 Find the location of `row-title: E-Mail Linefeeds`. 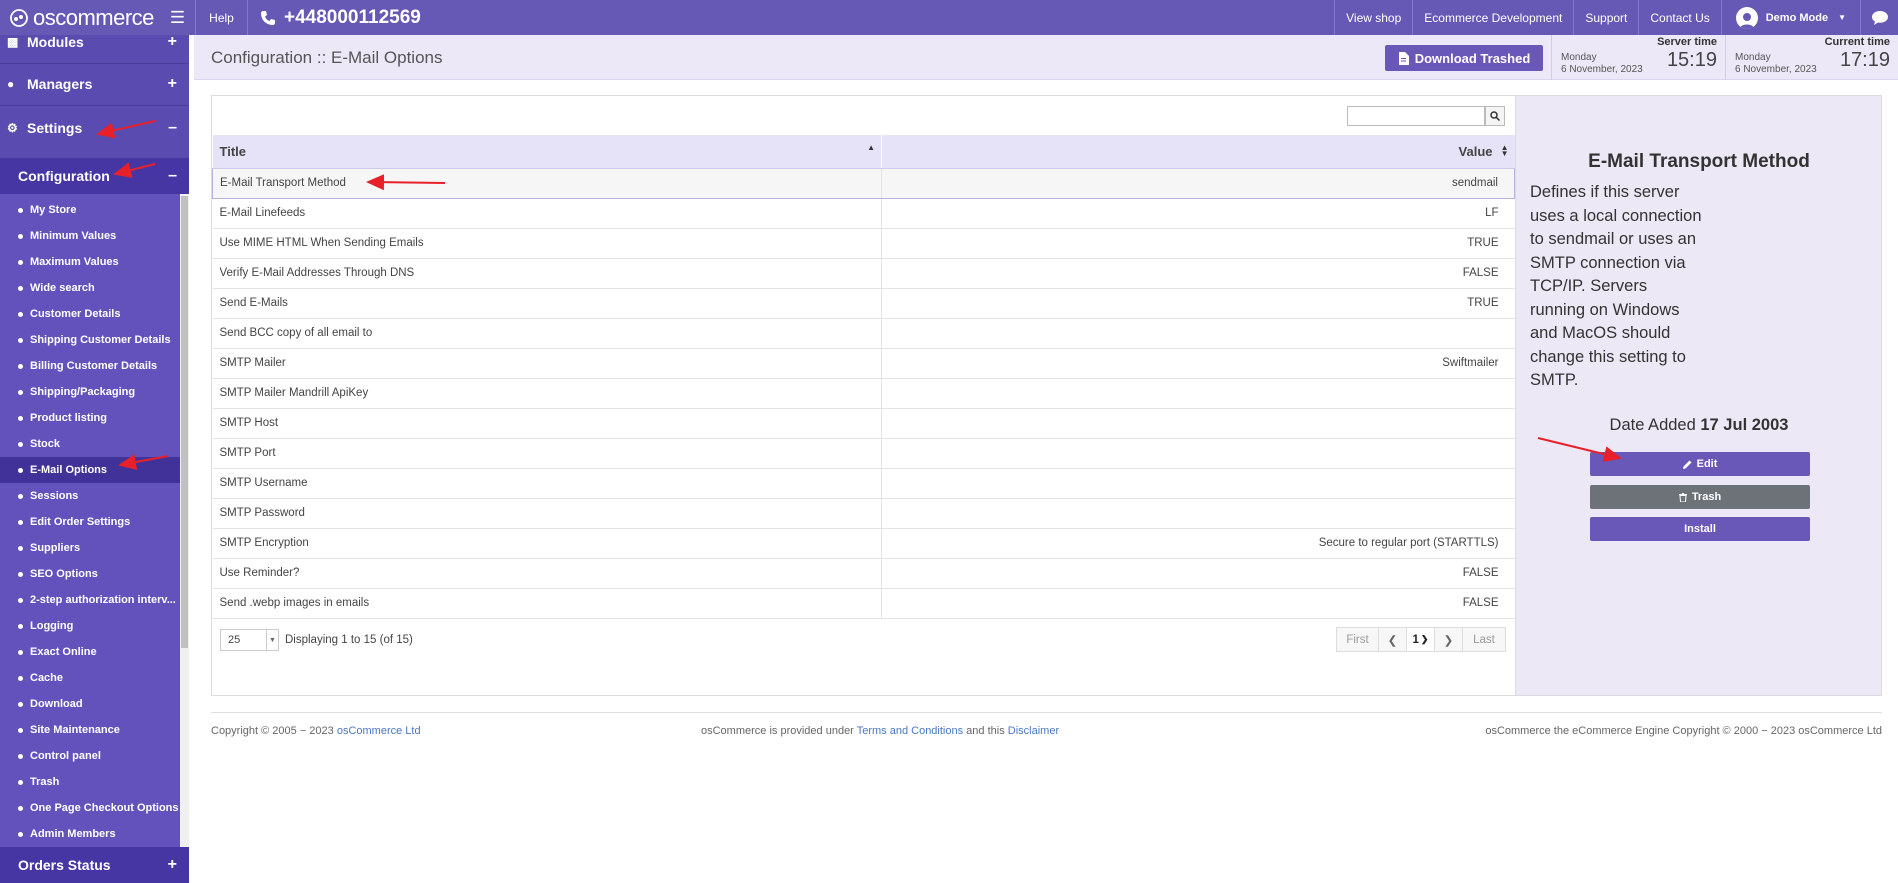

row-title: E-Mail Linefeeds is located at coordinates (547, 213).